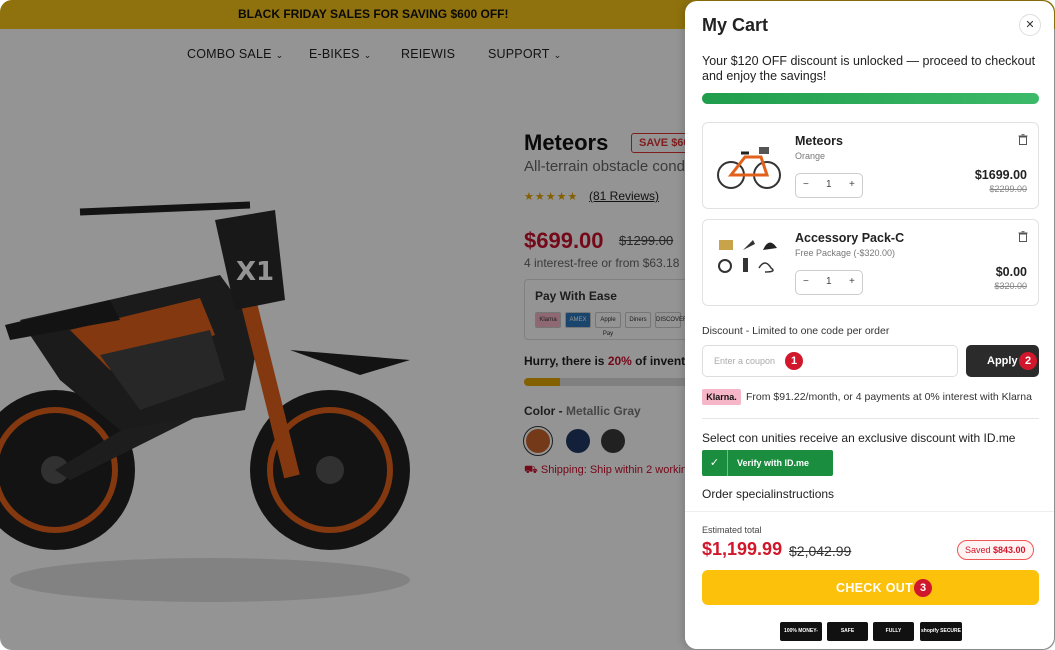 The image size is (1055, 650). I want to click on cart-item-old-price: $320.00, so click(1010, 286).